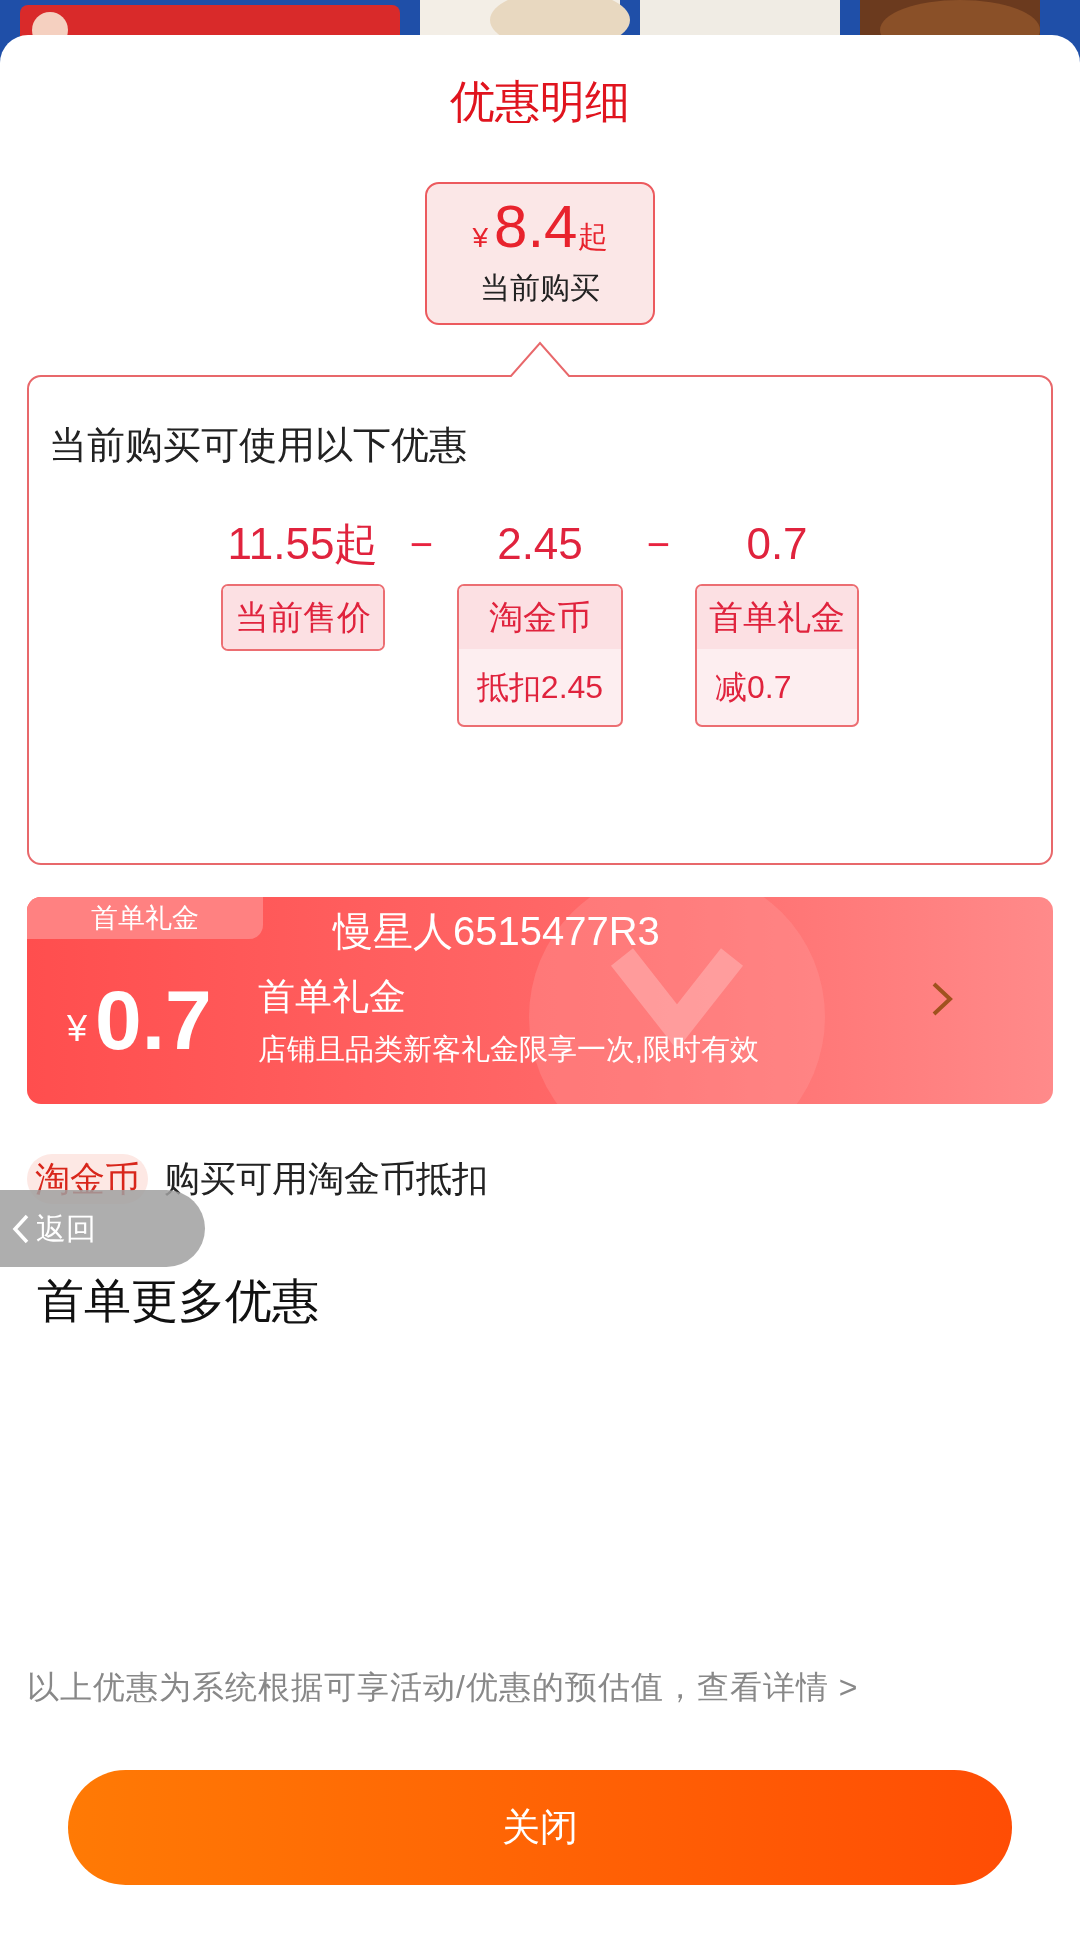  Describe the element at coordinates (753, 687) in the screenshot. I see `tag-detail: 减0.7` at that location.